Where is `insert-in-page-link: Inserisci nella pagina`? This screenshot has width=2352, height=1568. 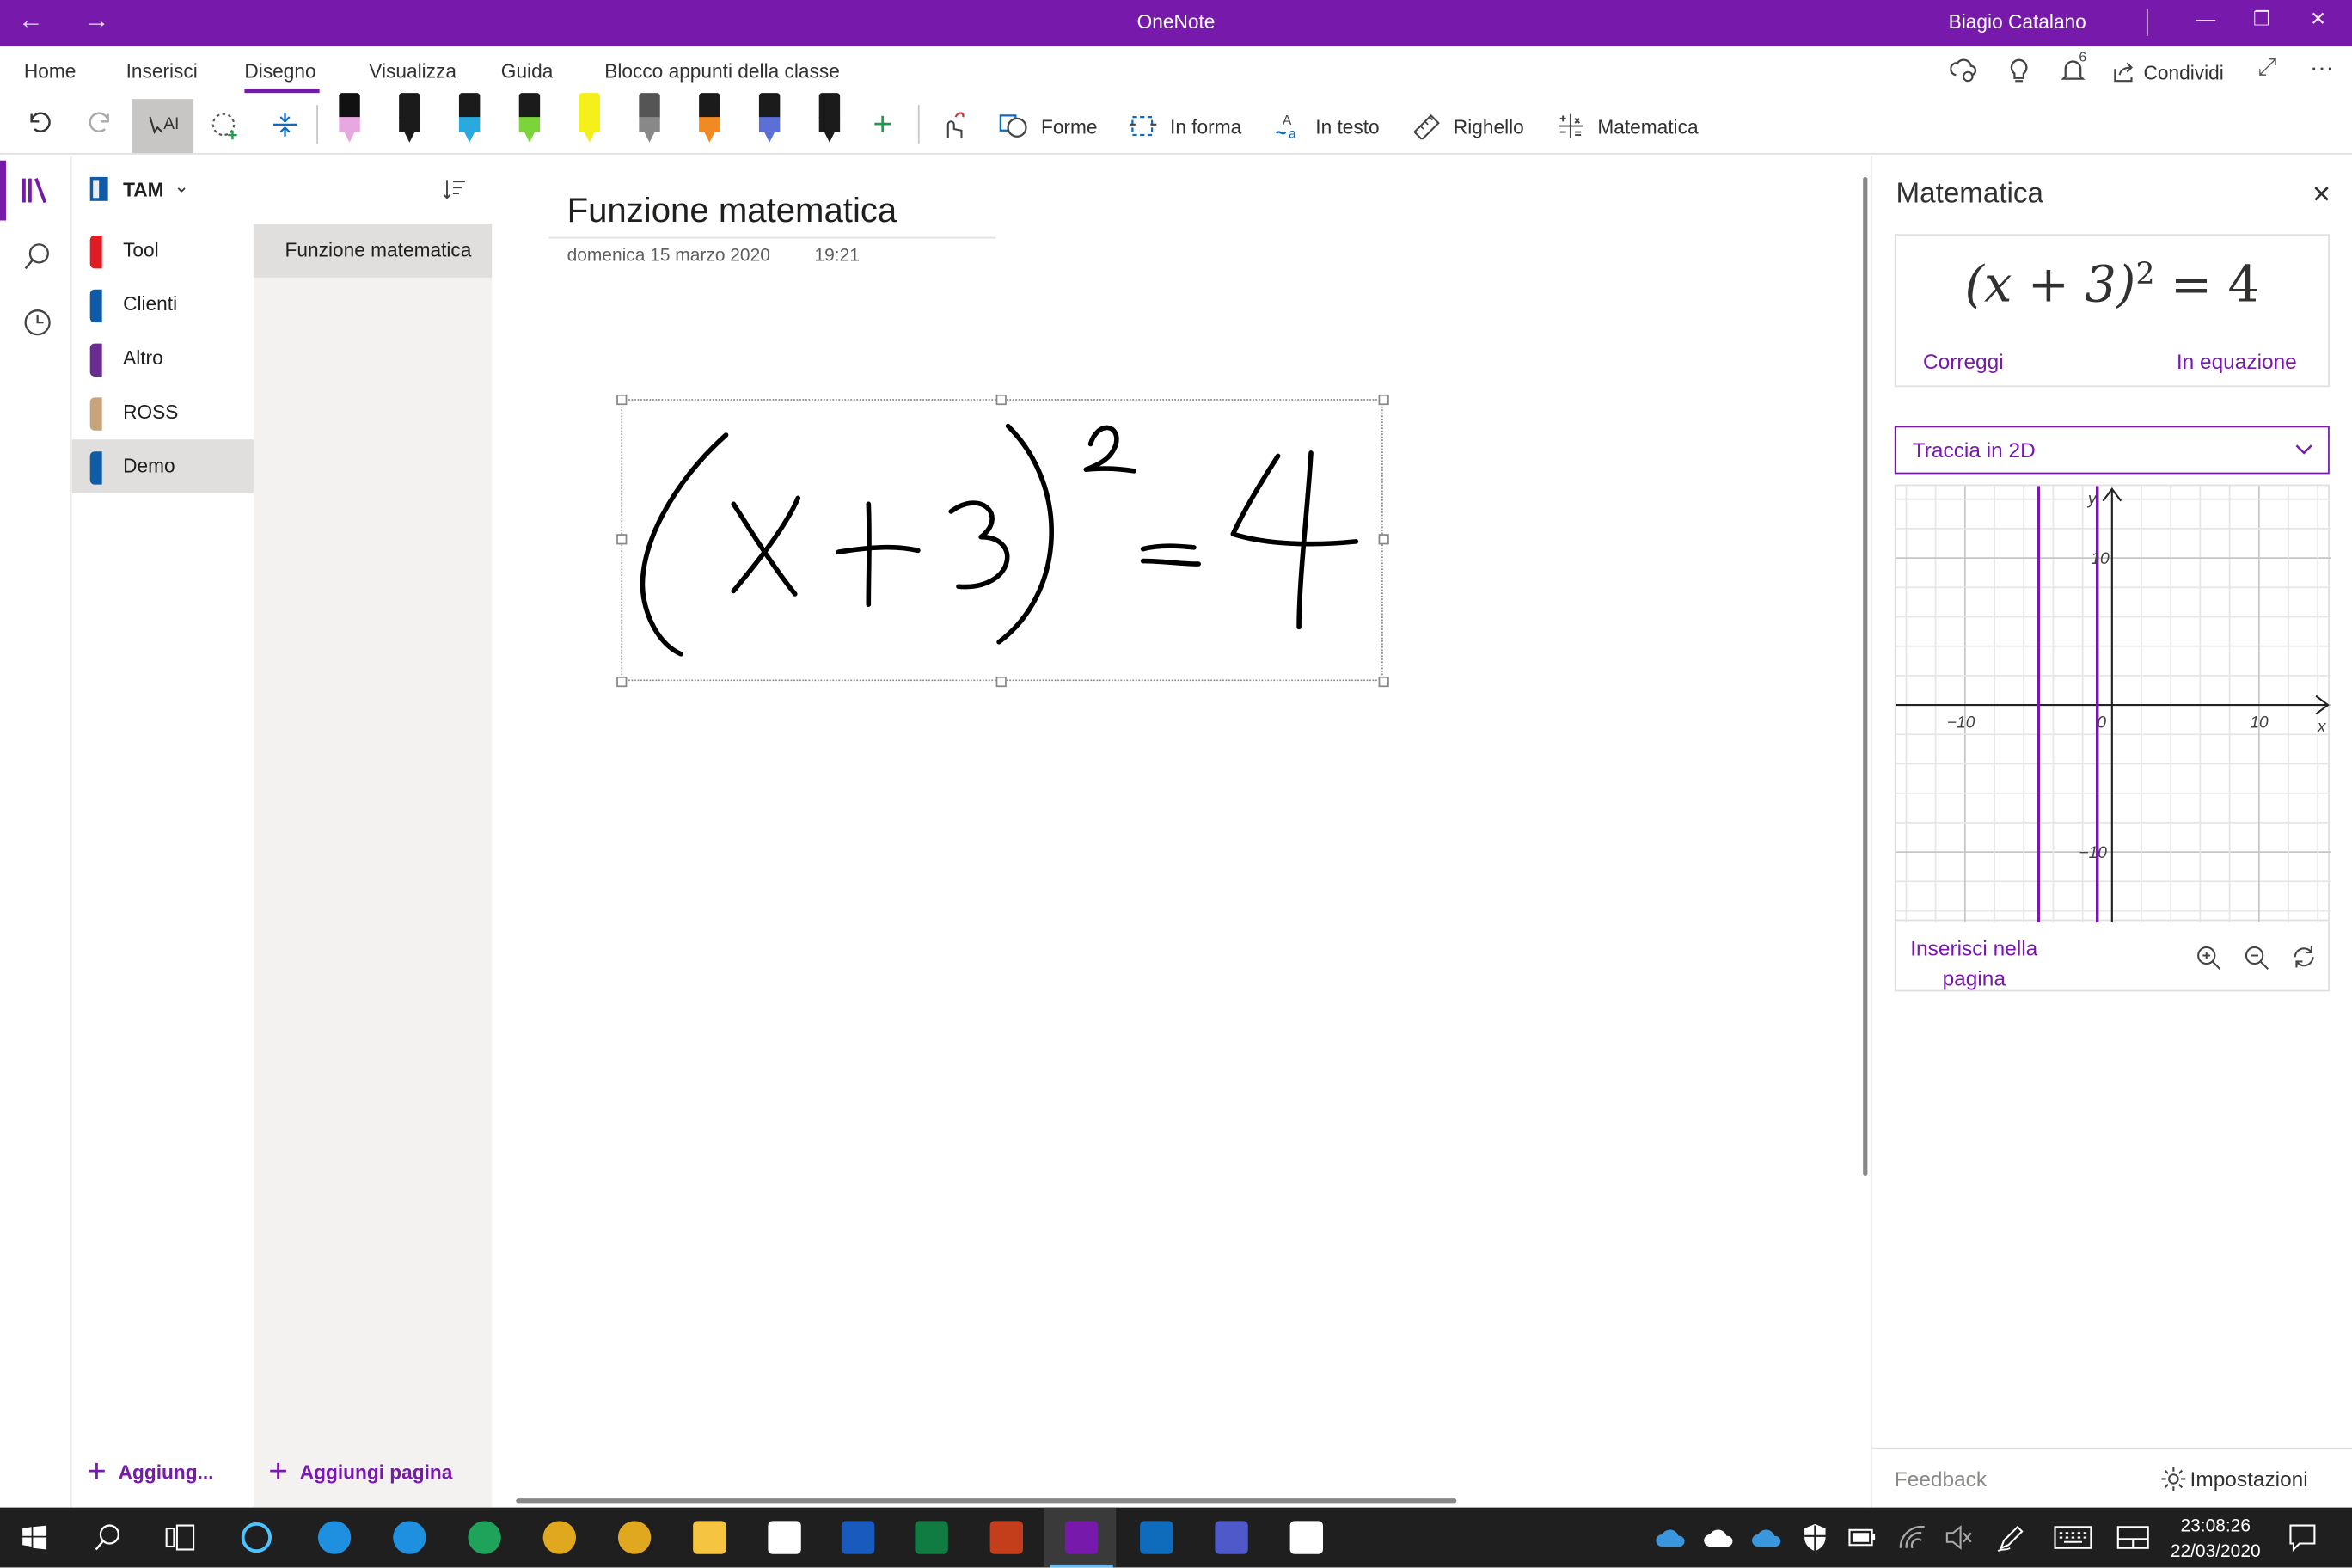 insert-in-page-link: Inserisci nella pagina is located at coordinates (1974, 963).